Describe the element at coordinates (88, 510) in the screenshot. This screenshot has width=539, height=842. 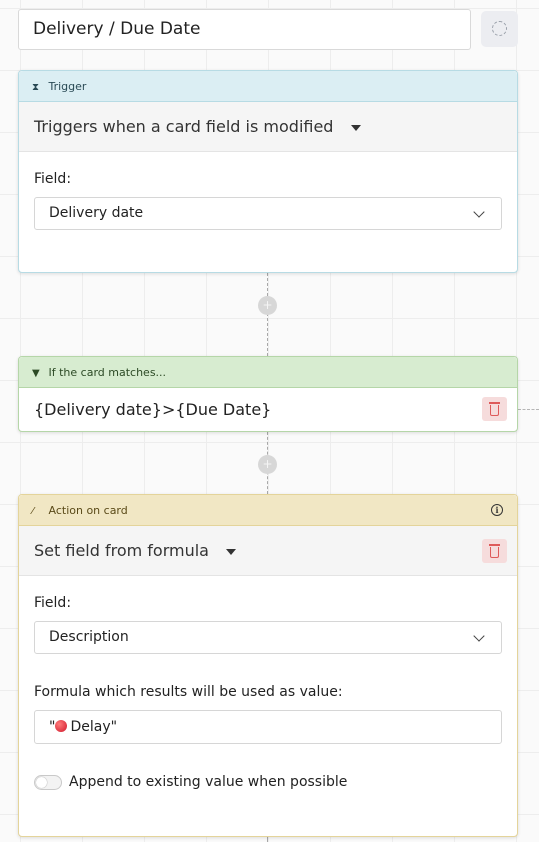
I see `action-header-label: Action on card` at that location.